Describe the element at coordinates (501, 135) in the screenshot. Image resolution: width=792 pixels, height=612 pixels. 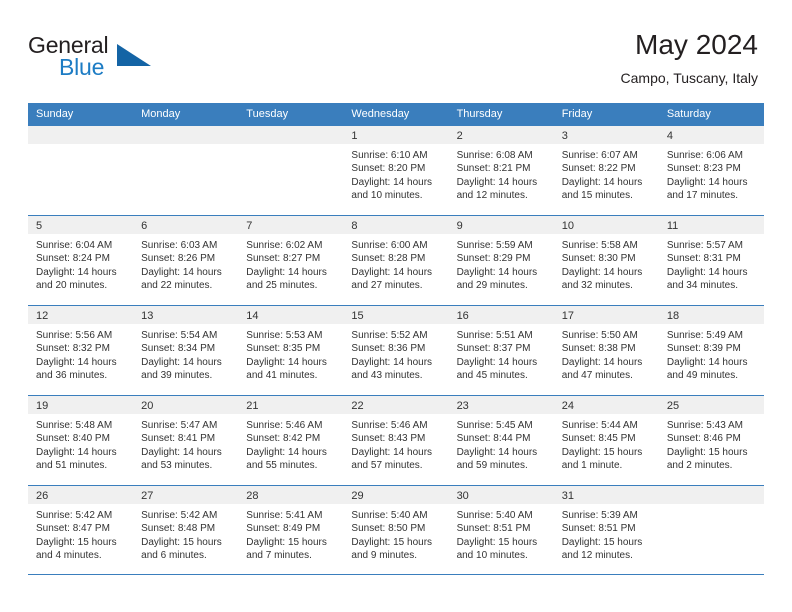
I see `day-number-band: 2` at that location.